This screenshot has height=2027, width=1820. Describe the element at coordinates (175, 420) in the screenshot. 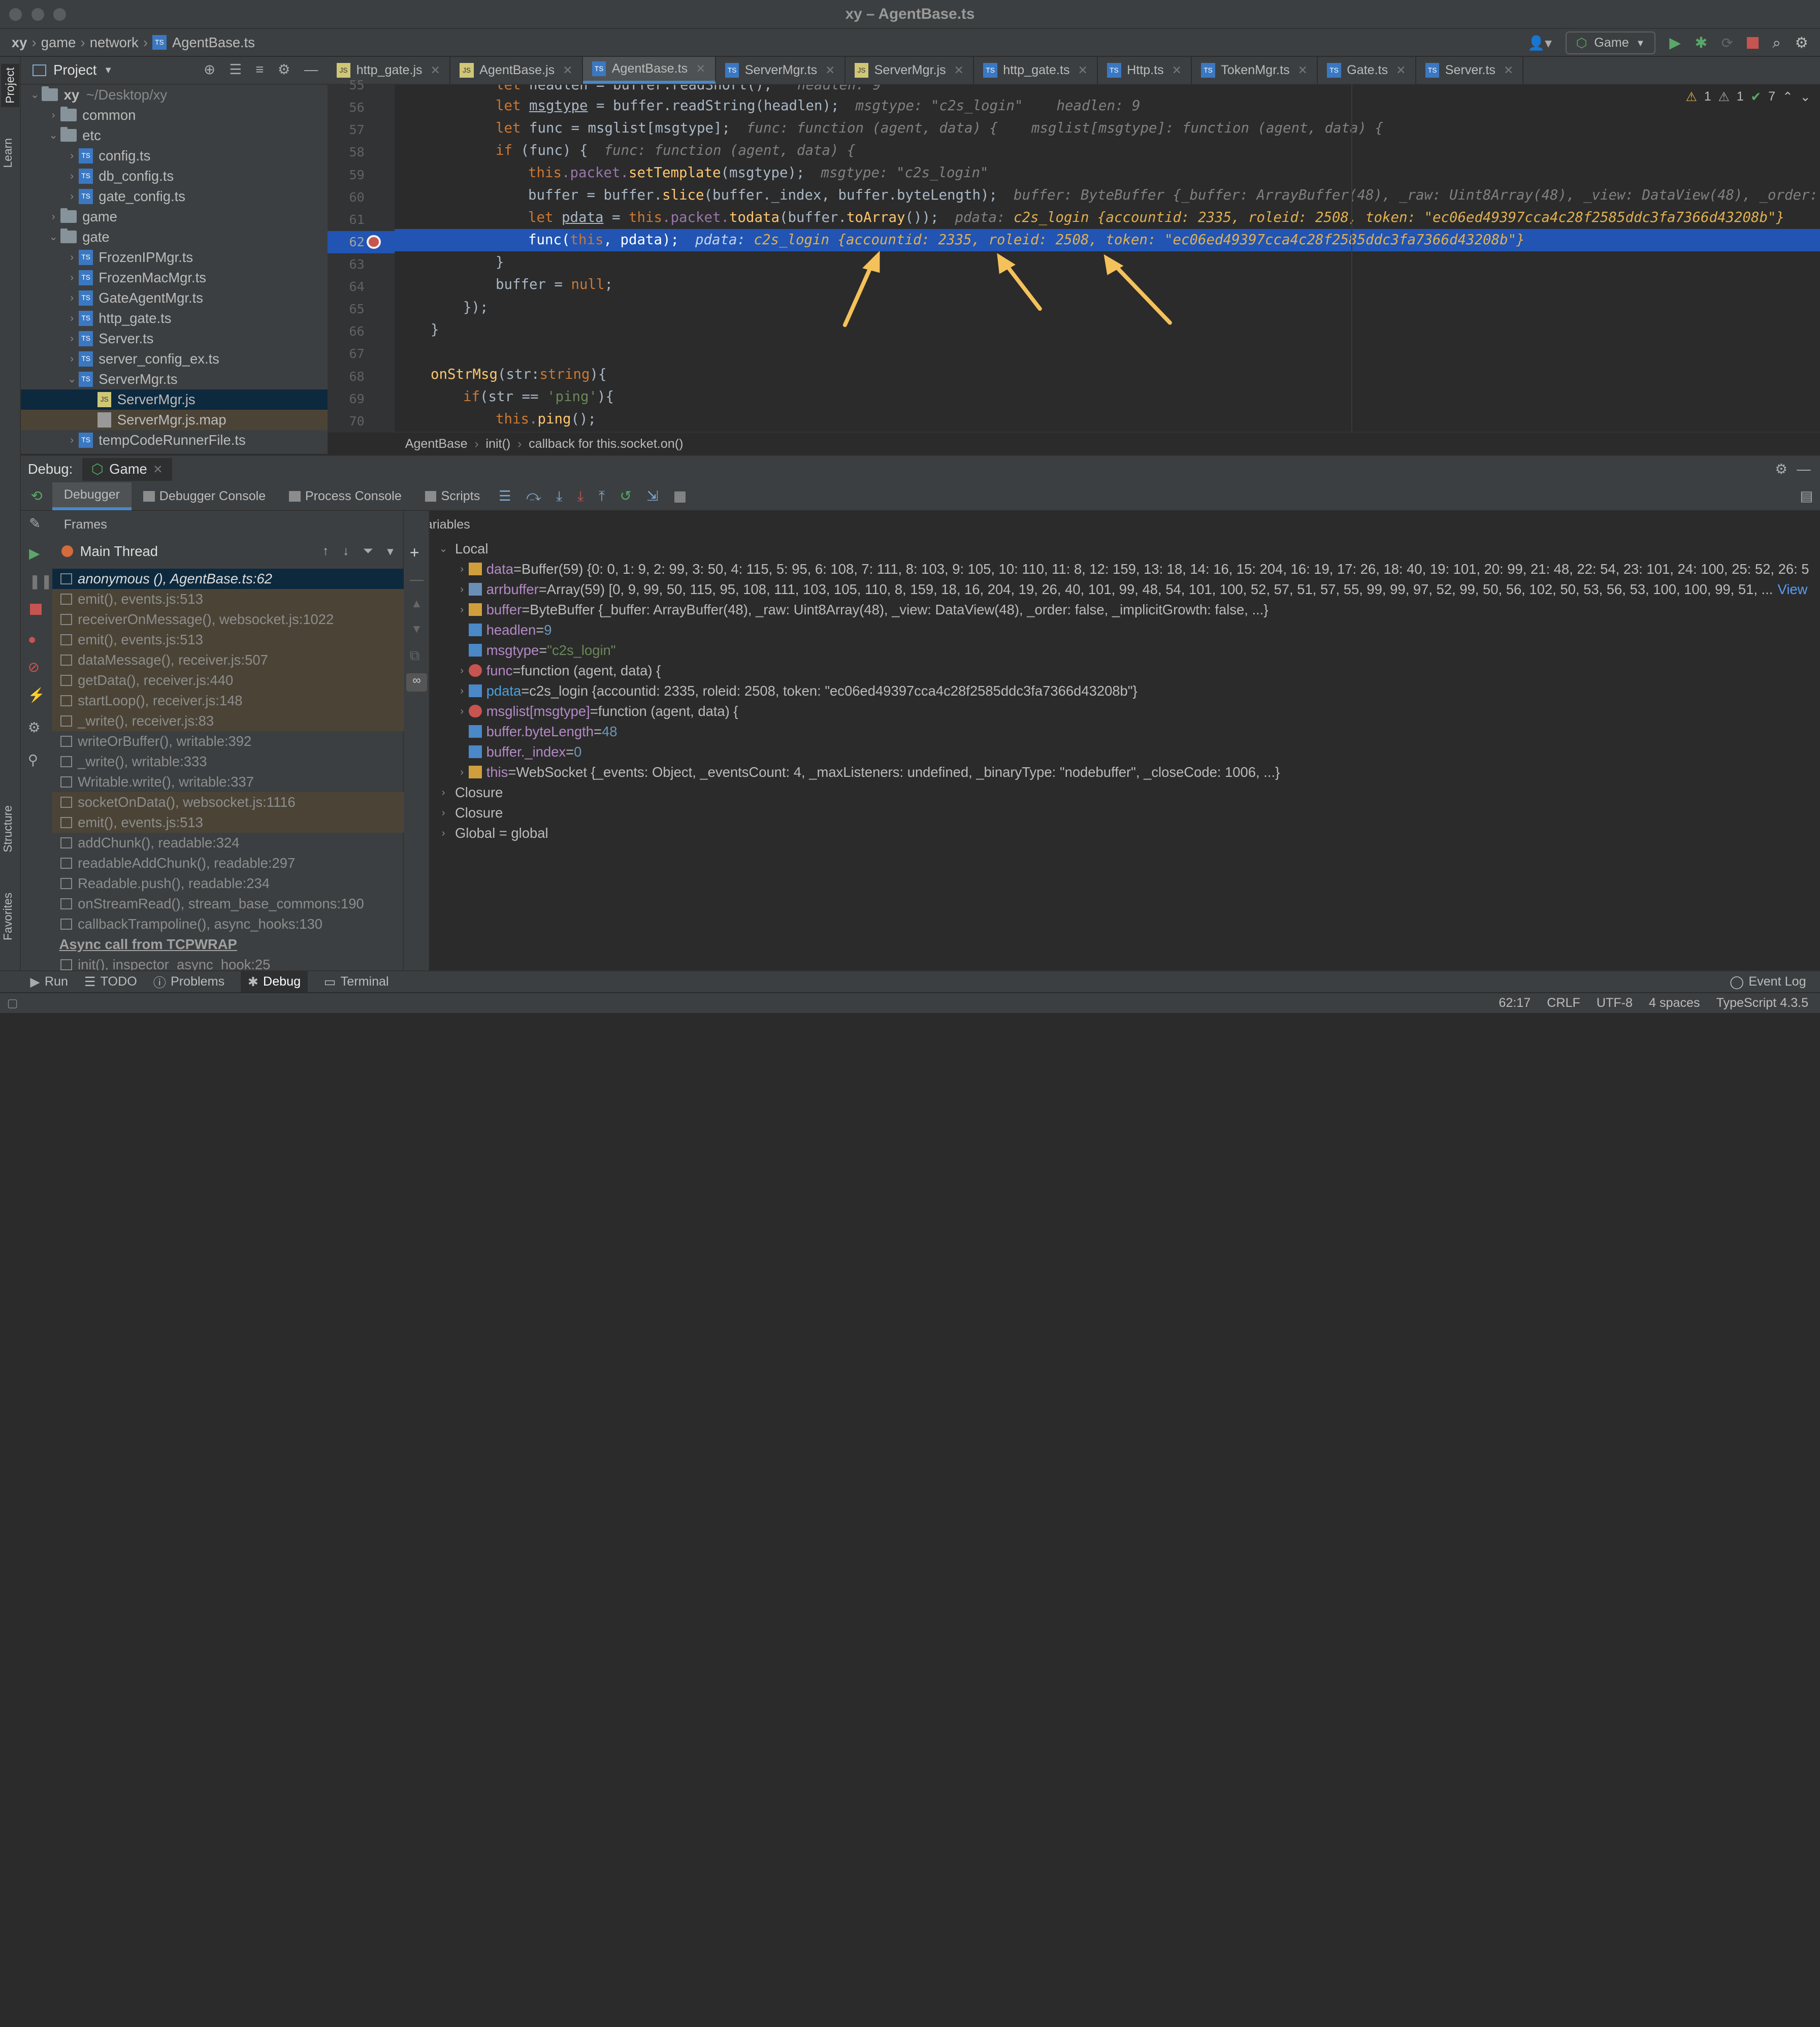

I see `tree-item-servermgr-js-map: ServerMgr.js.map` at that location.